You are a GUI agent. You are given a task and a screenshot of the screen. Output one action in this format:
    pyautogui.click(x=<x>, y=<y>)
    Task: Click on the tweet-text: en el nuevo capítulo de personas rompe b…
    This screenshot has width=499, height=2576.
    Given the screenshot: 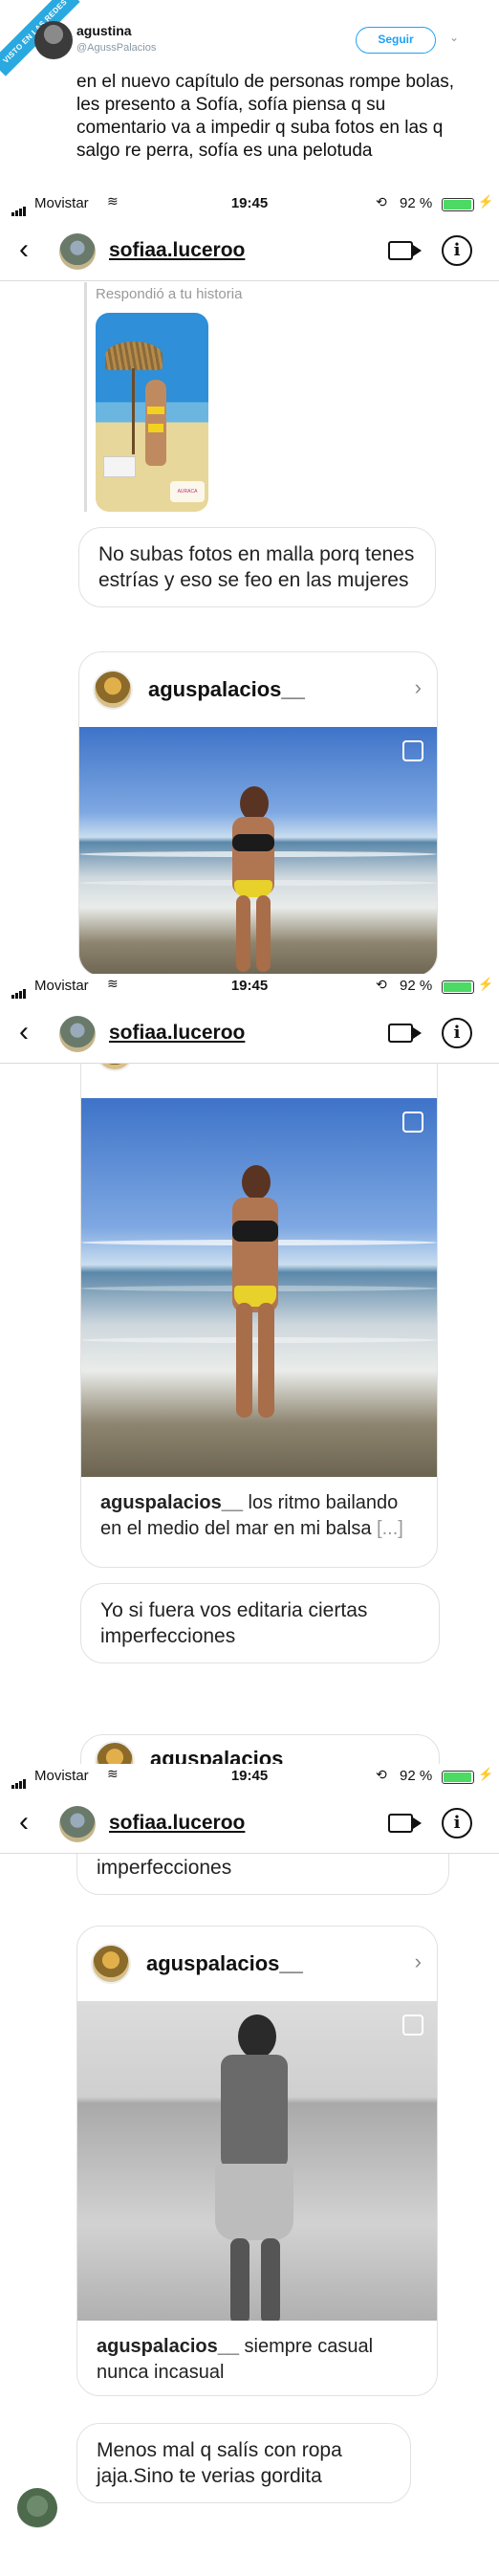 What is the action you would take?
    pyautogui.click(x=265, y=116)
    